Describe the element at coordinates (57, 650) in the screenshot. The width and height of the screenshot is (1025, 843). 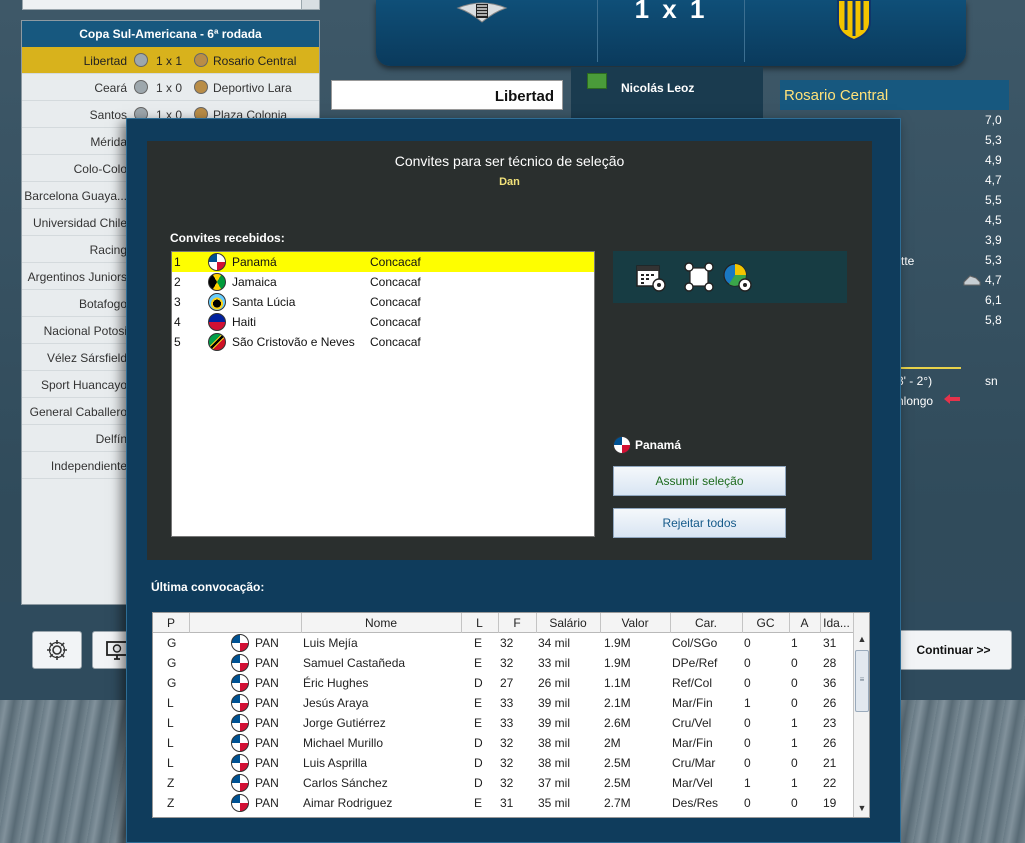
I see `settings-button` at that location.